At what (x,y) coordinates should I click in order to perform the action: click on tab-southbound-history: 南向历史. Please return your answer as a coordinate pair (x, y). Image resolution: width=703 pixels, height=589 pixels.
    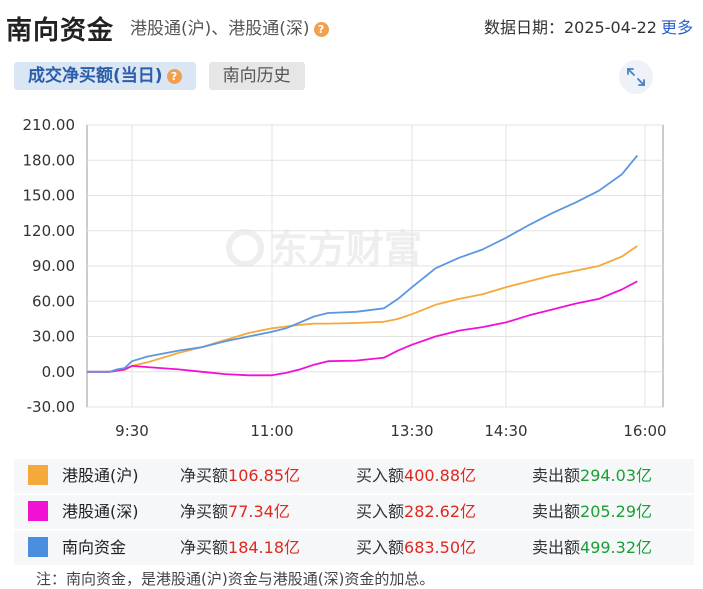
    Looking at the image, I should click on (256, 76).